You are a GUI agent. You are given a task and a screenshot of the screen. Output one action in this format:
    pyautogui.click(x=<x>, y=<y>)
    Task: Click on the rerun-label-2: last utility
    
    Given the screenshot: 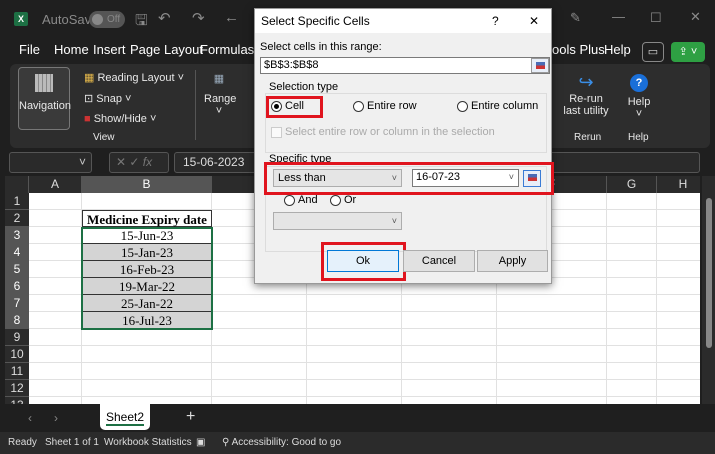 What is the action you would take?
    pyautogui.click(x=586, y=111)
    